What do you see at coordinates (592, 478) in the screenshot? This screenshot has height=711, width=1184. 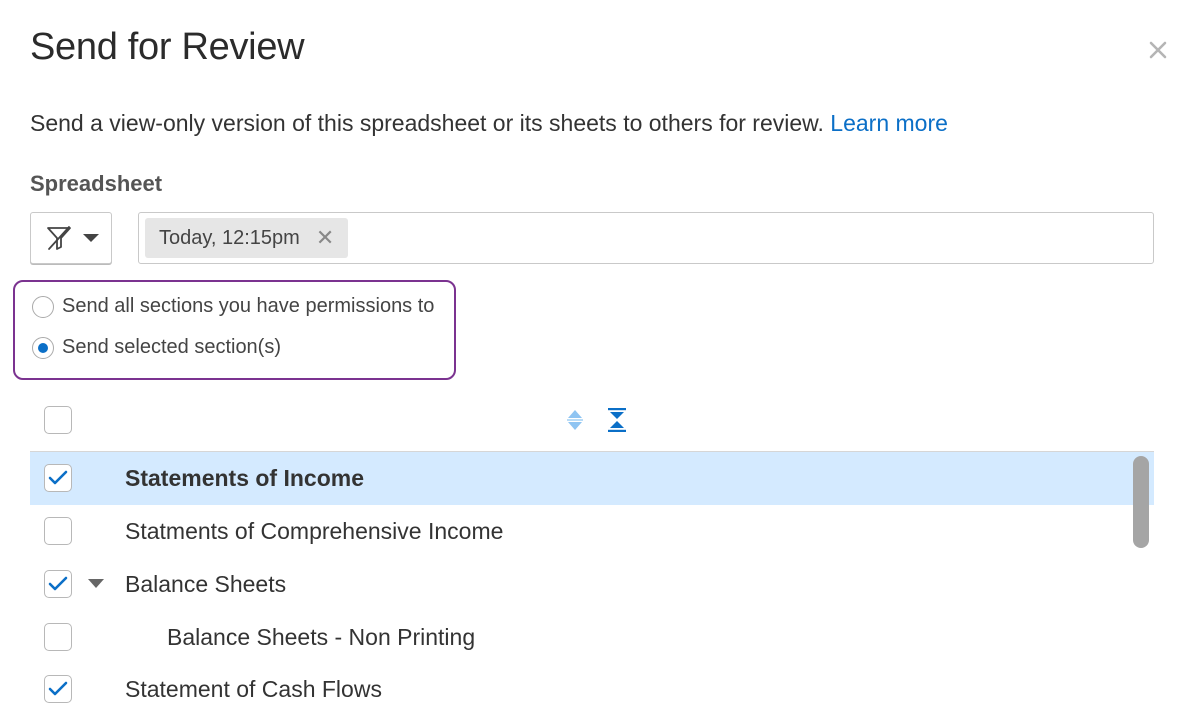 I see `section-row: Statements of Income` at bounding box center [592, 478].